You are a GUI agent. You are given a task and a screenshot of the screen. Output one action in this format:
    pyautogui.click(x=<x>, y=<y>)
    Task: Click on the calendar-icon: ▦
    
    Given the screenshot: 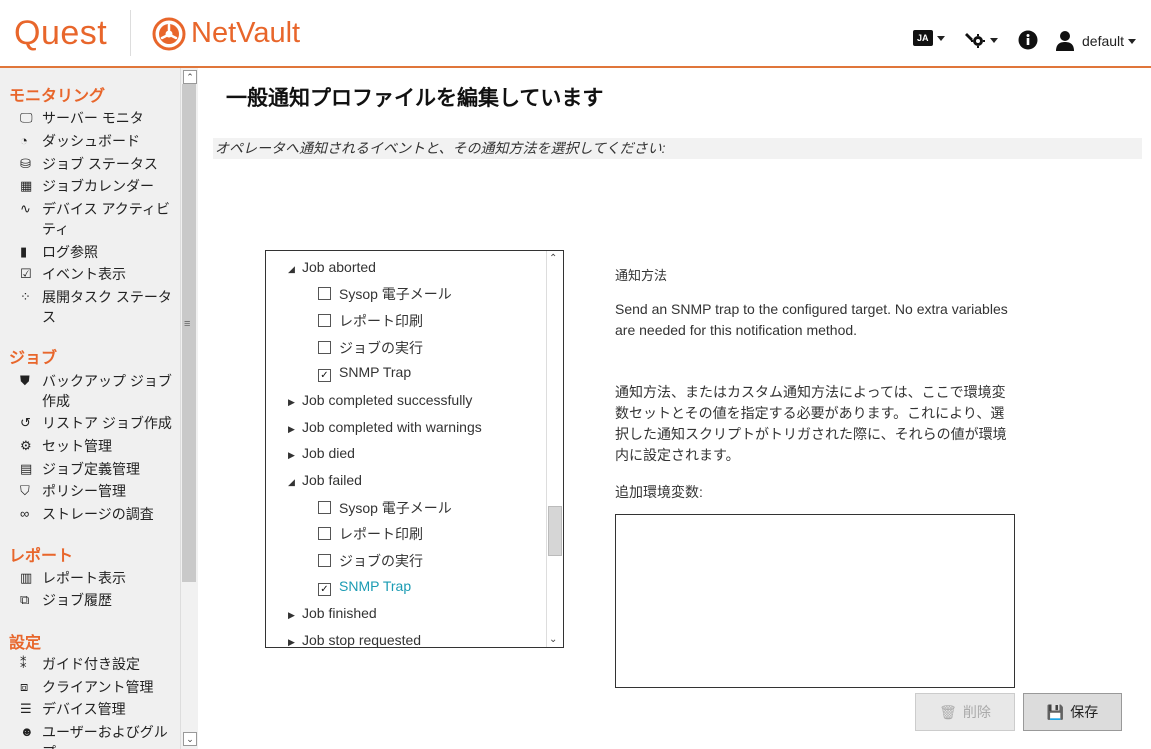 What is the action you would take?
    pyautogui.click(x=26, y=185)
    